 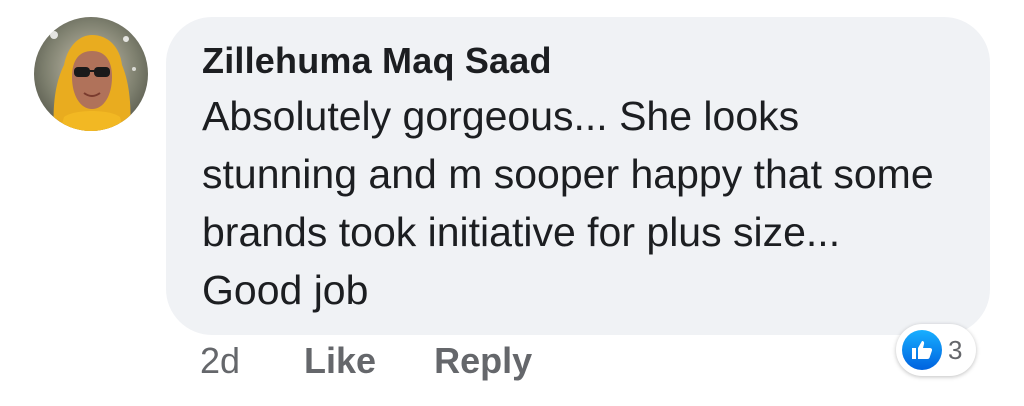 I want to click on thumbs-up-icon, so click(x=922, y=350).